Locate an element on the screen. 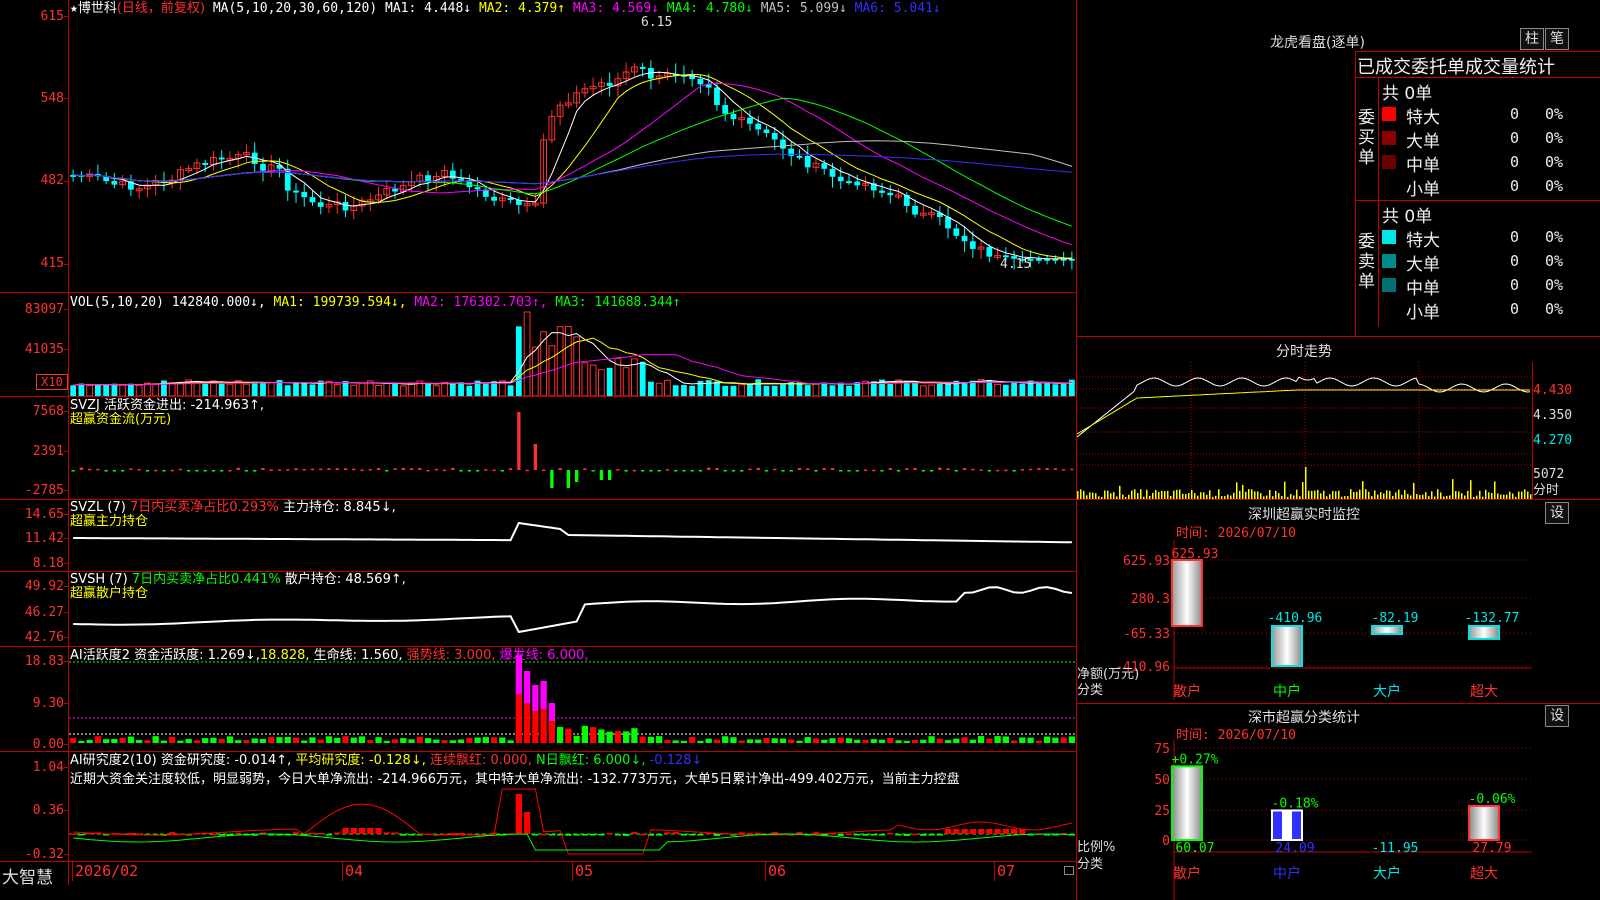  sz-bar-散户 is located at coordinates (1187, 593).